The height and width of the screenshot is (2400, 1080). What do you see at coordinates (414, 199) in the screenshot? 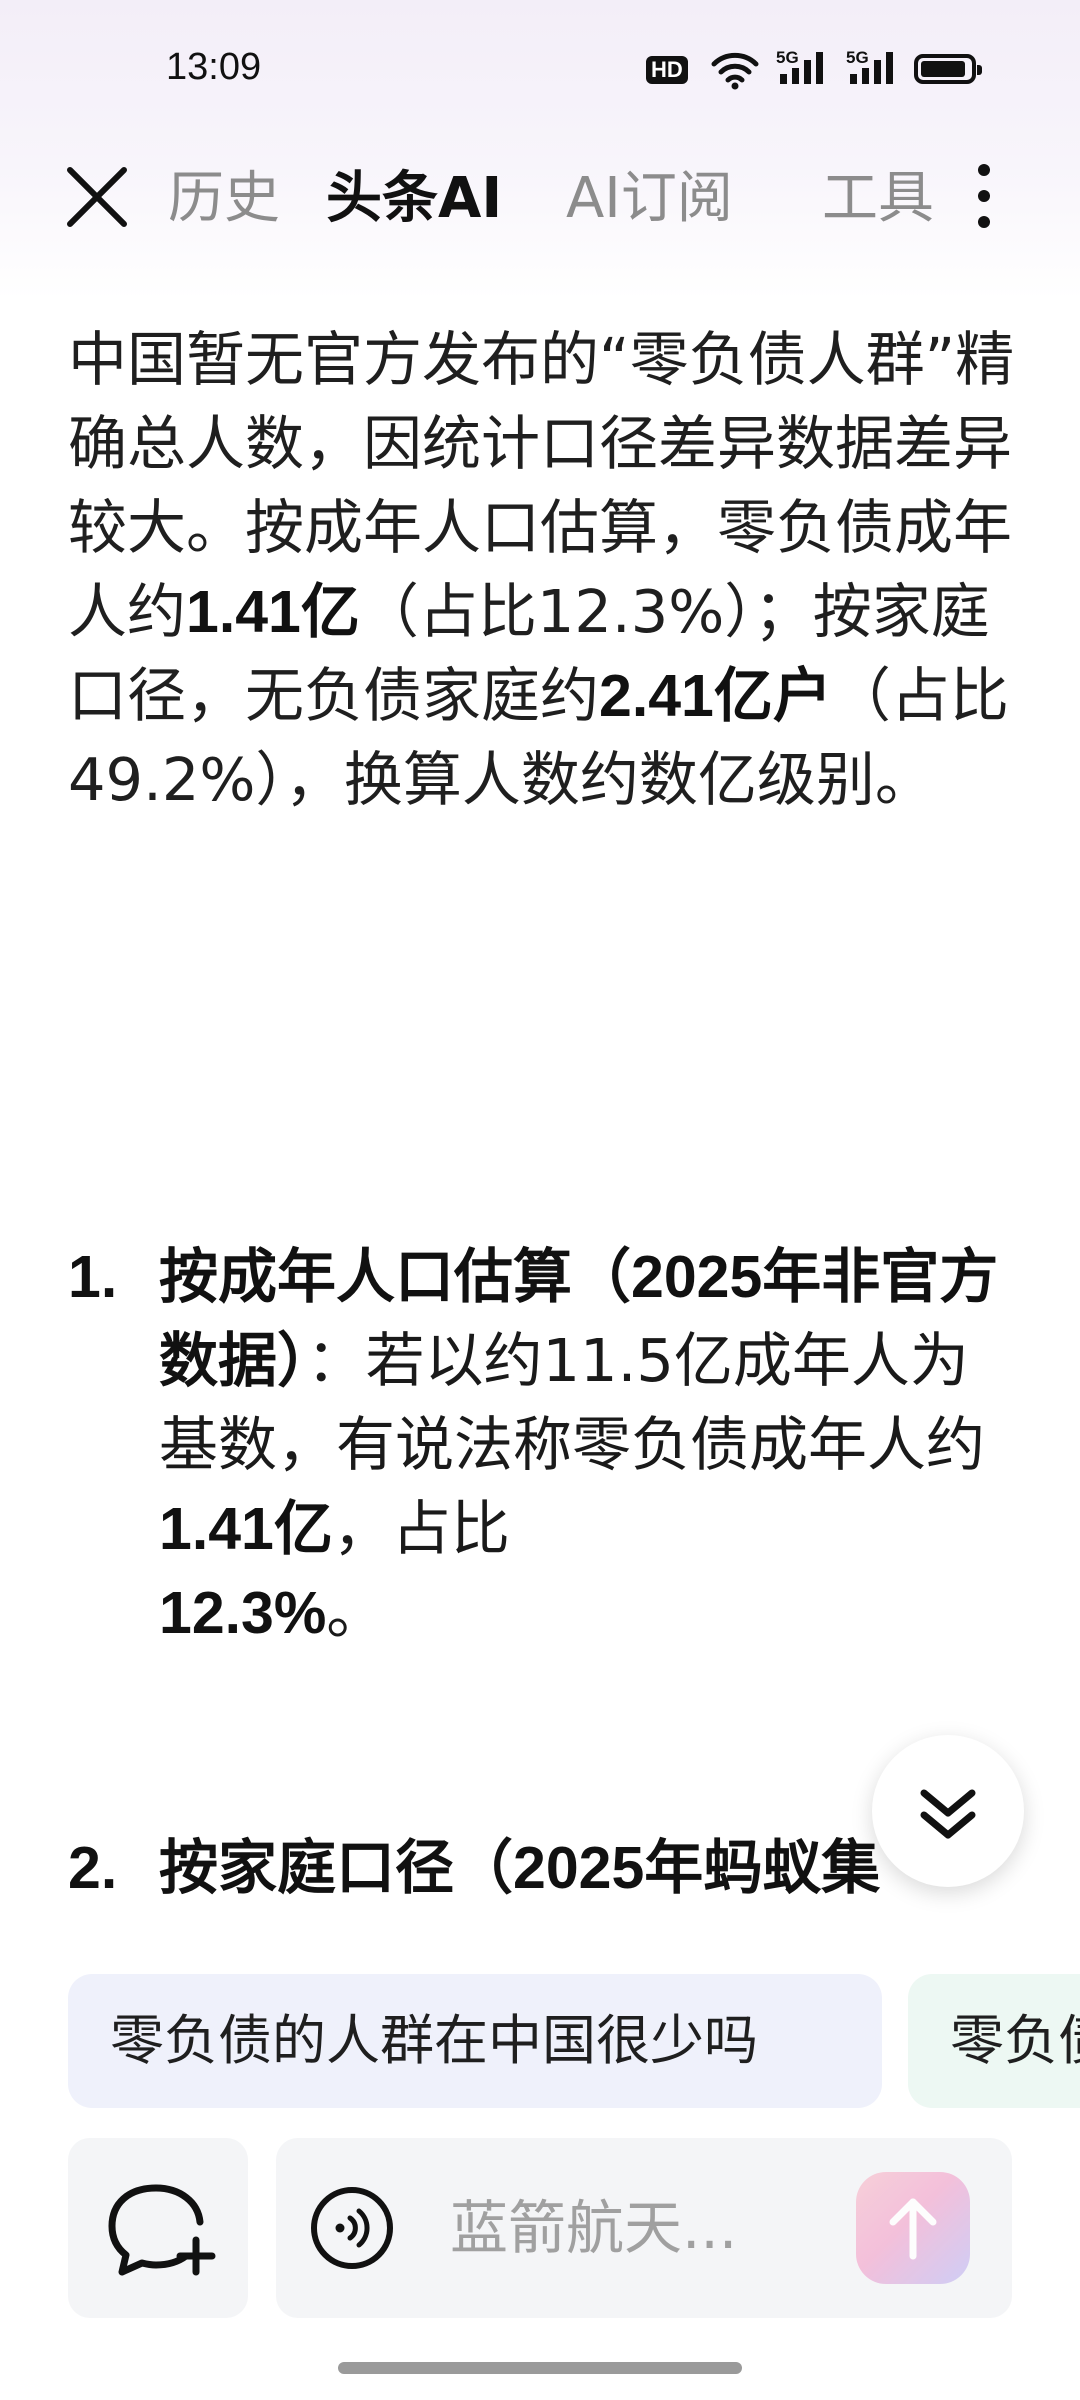
I see `tab-toutiao-ai: 头条AI` at bounding box center [414, 199].